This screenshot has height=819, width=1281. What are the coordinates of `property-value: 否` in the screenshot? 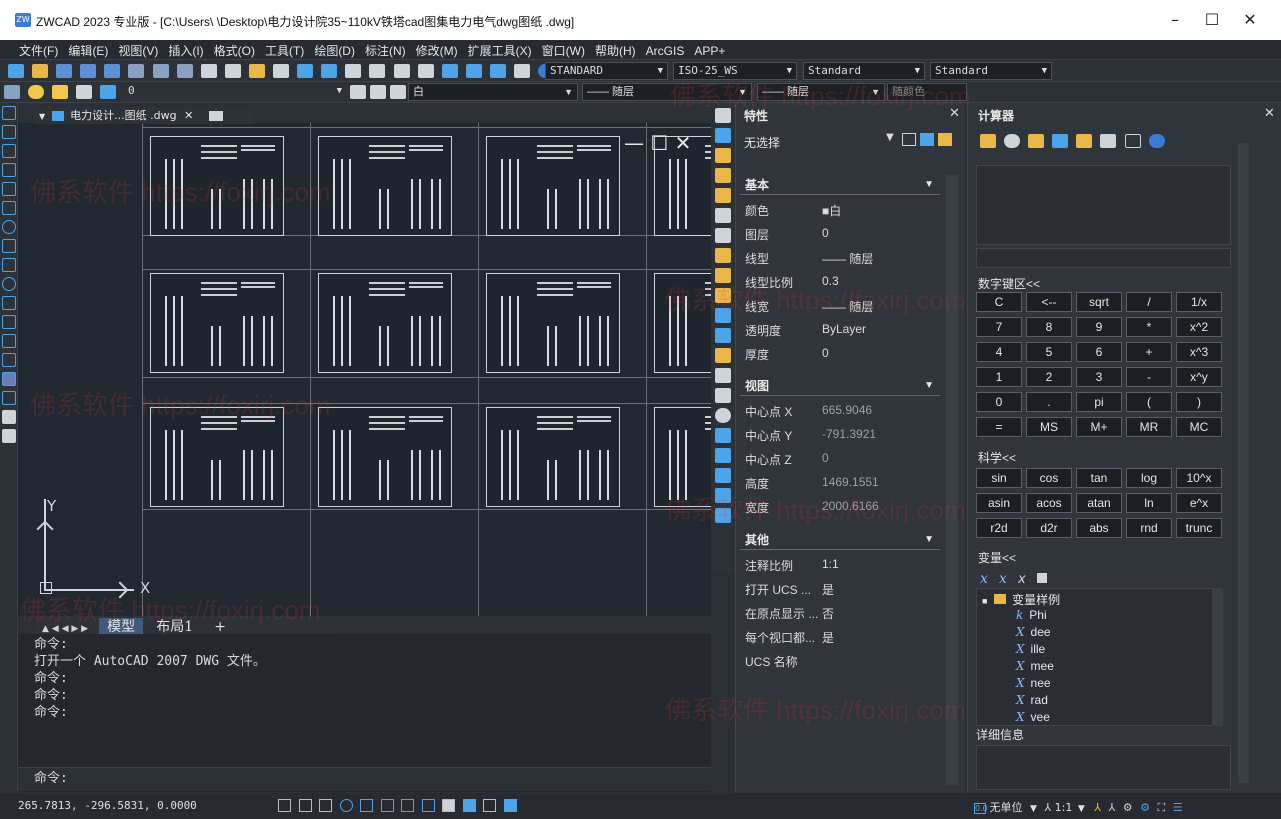 It's located at (828, 613).